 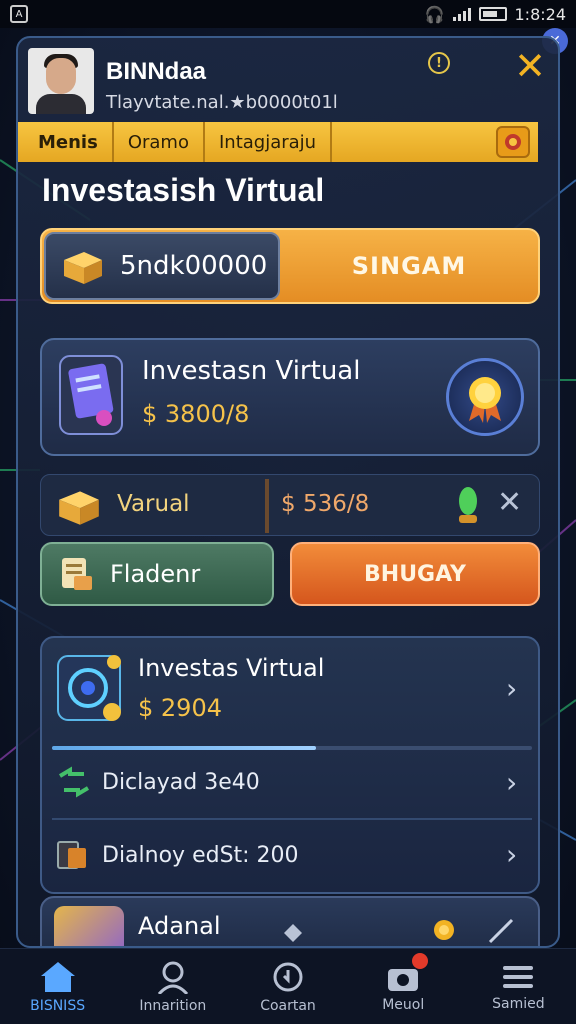 I want to click on nav-item-meuol: Meuol, so click(x=403, y=986).